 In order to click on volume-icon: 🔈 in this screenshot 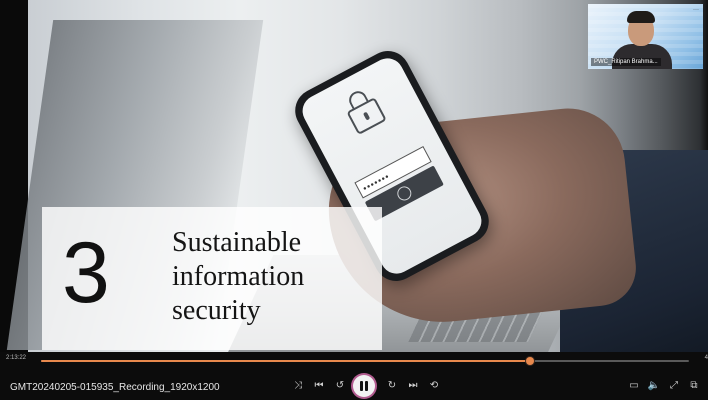, I will do `click(654, 386)`.